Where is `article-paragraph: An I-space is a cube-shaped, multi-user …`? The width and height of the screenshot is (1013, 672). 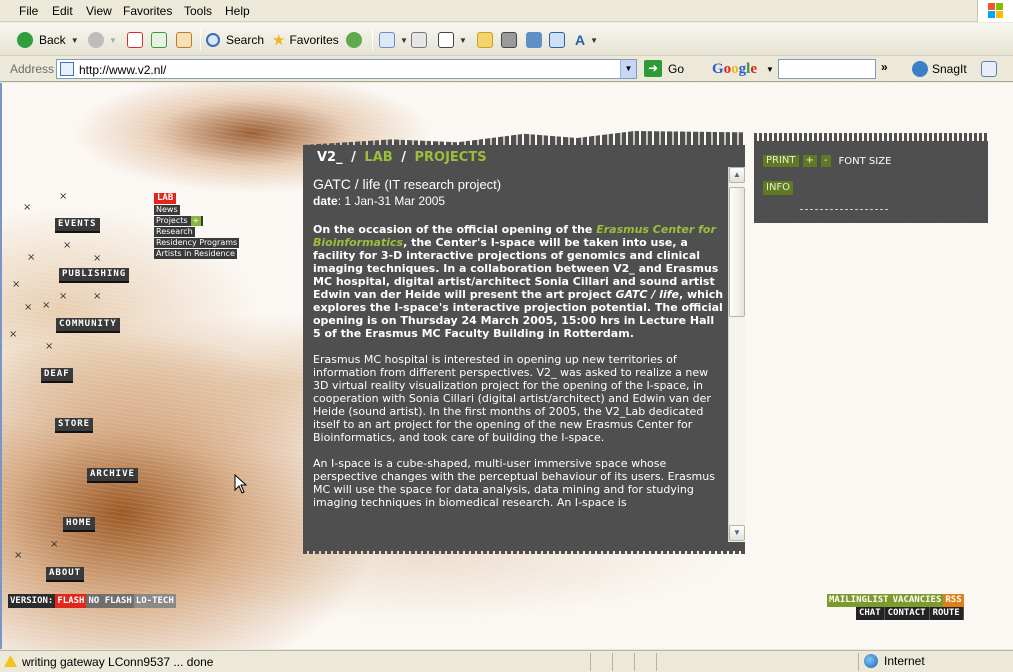
article-paragraph: An I-space is a cube-shaped, multi-user … is located at coordinates (514, 483).